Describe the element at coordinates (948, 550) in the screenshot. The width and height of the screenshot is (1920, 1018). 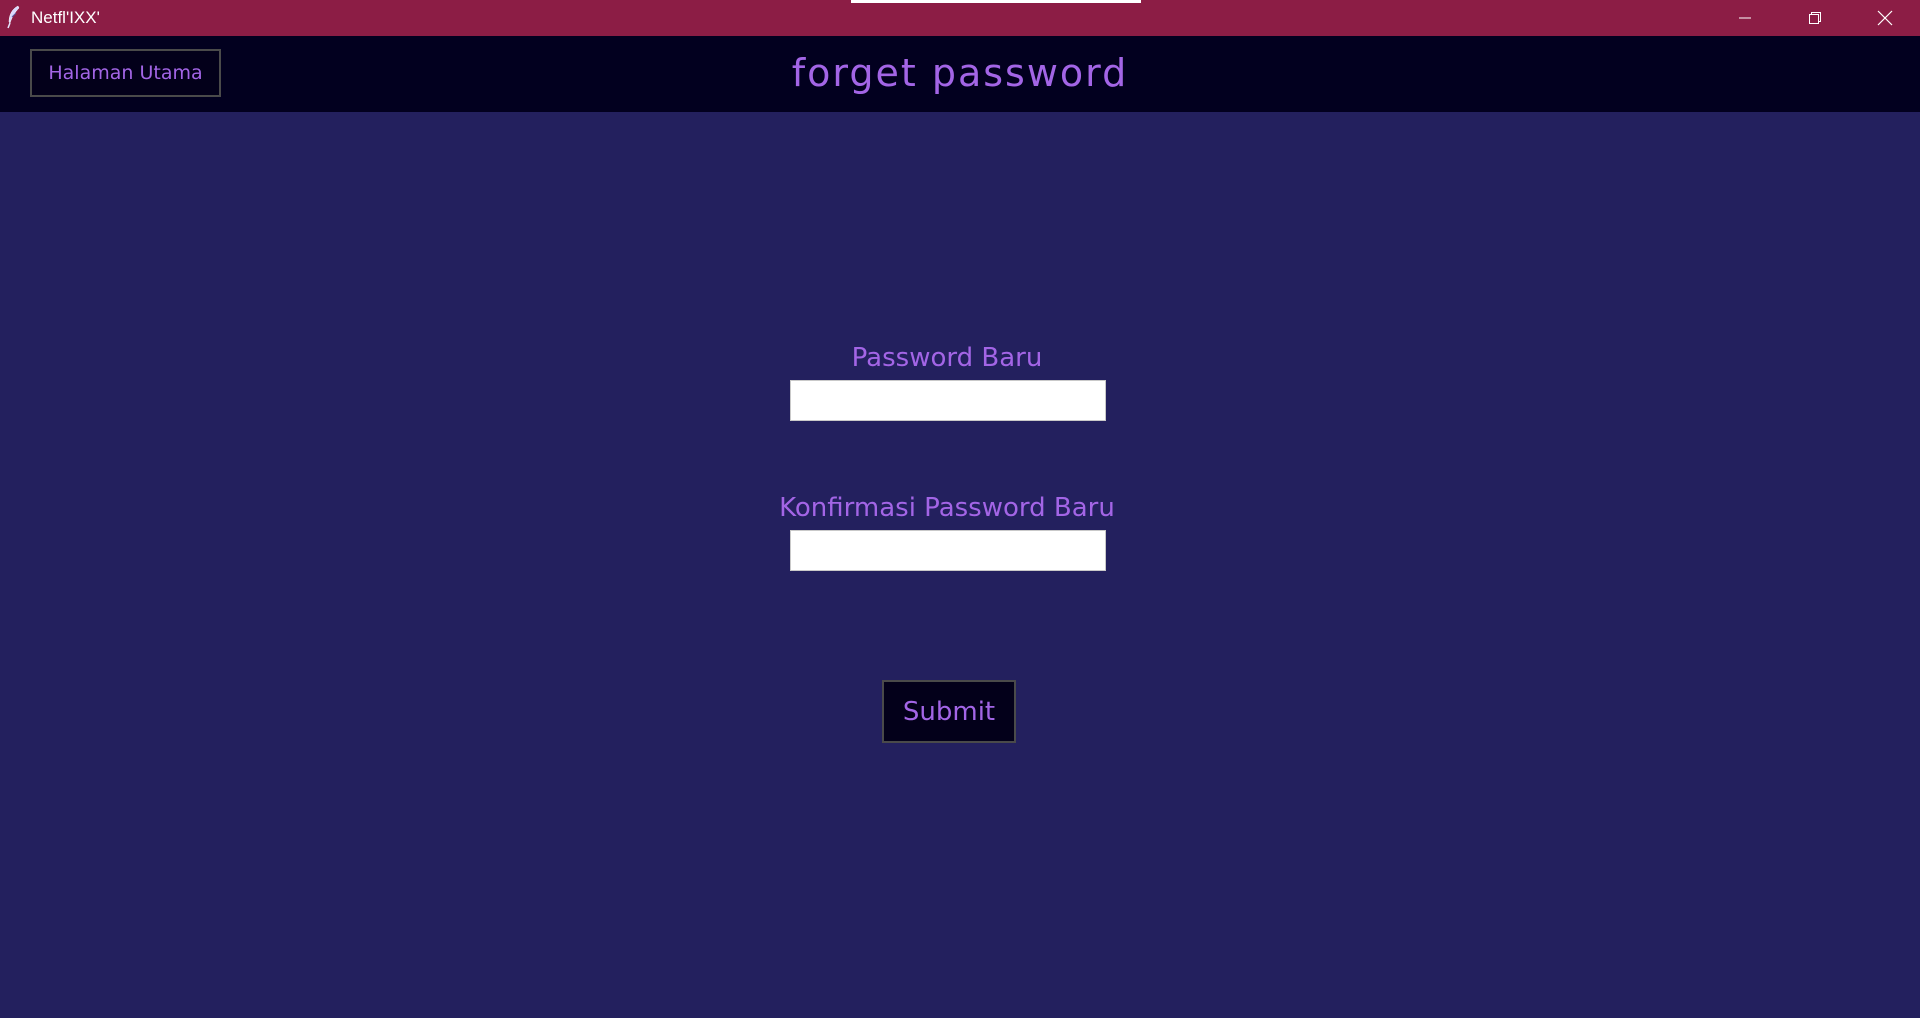
I see `confirm-password-field` at that location.